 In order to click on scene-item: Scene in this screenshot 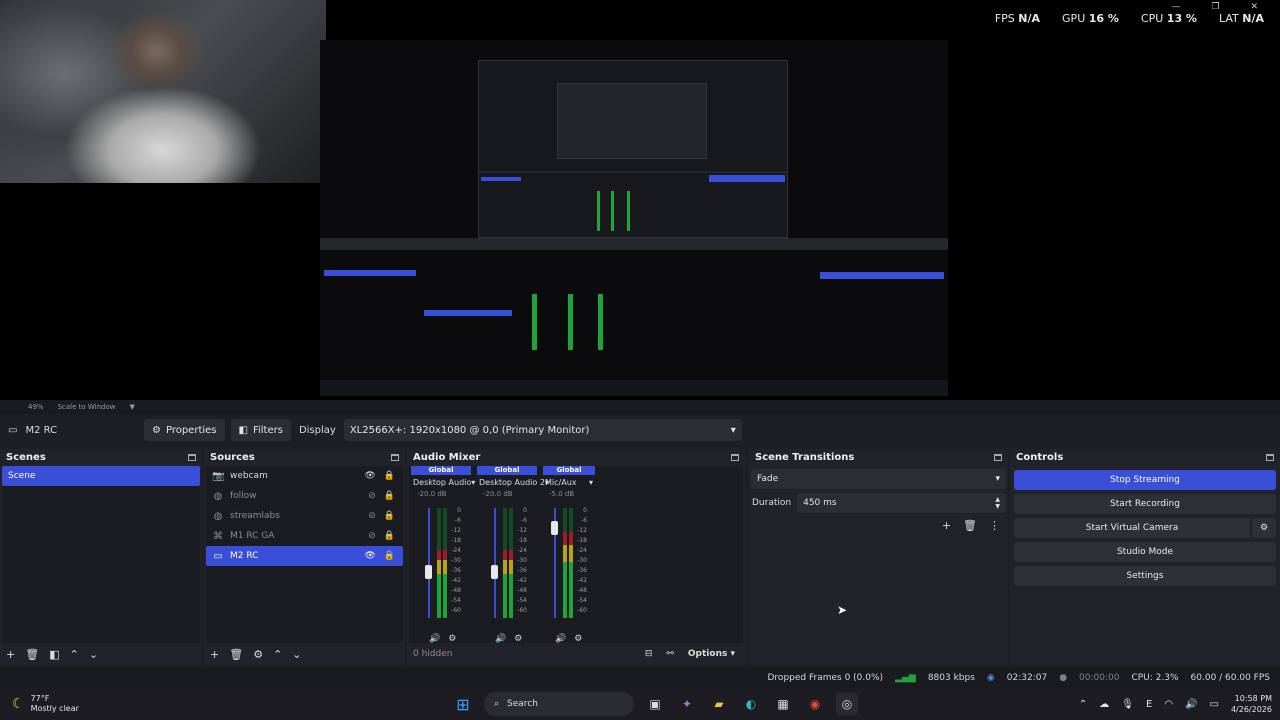, I will do `click(101, 476)`.